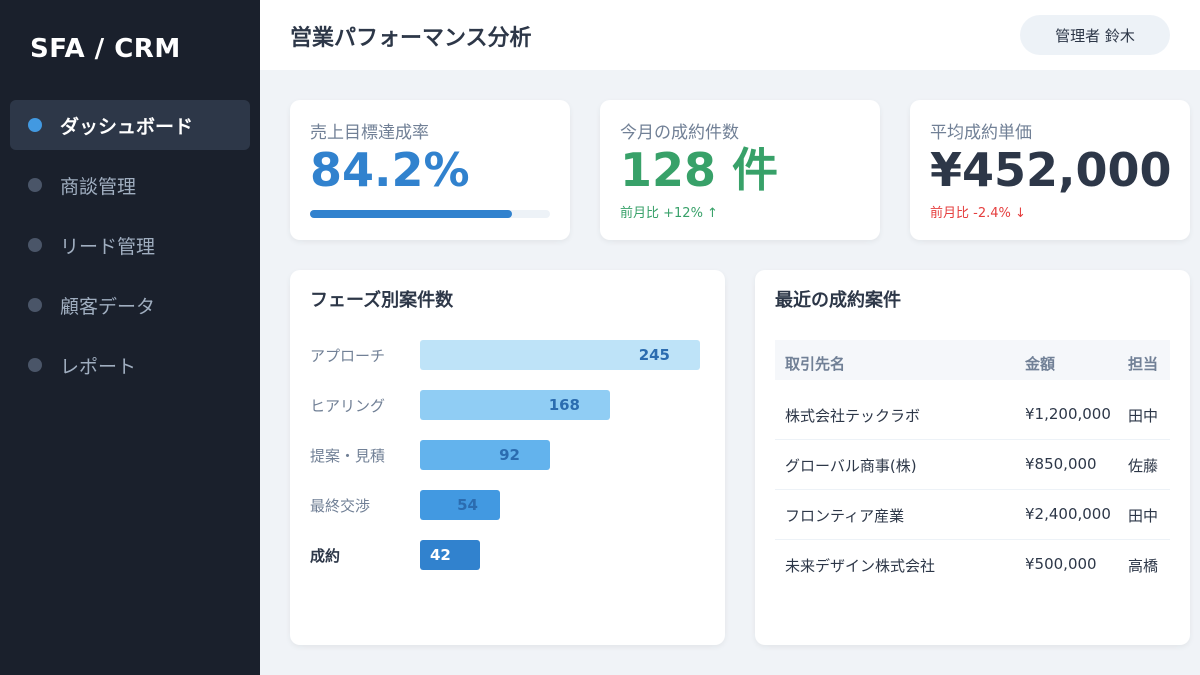 This screenshot has width=1200, height=675. I want to click on phase-row: アプローチ 245, so click(510, 355).